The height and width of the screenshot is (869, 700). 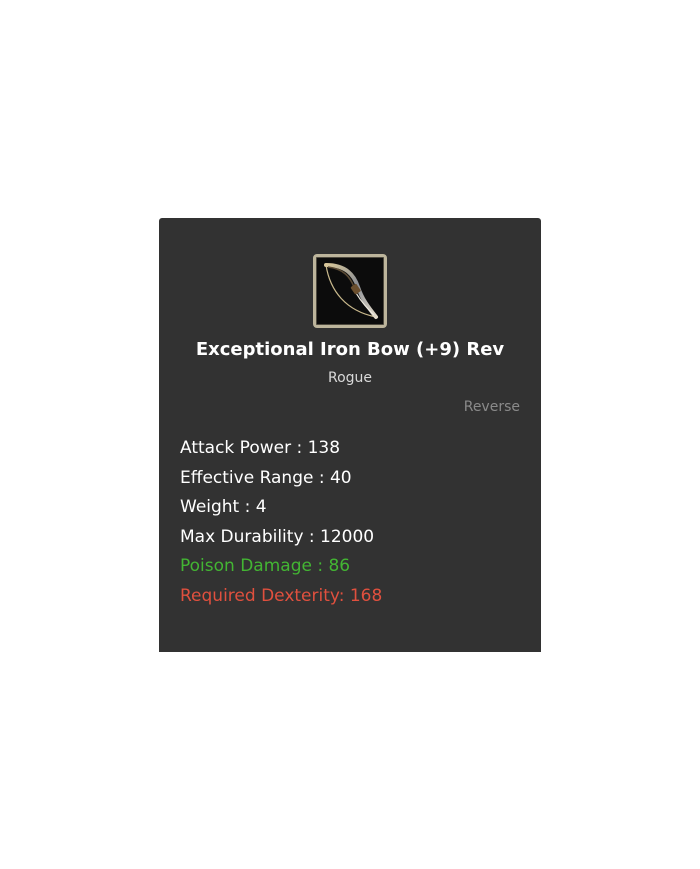 I want to click on item-name: Exceptional Iron Bow (+9) Rev, so click(x=350, y=349).